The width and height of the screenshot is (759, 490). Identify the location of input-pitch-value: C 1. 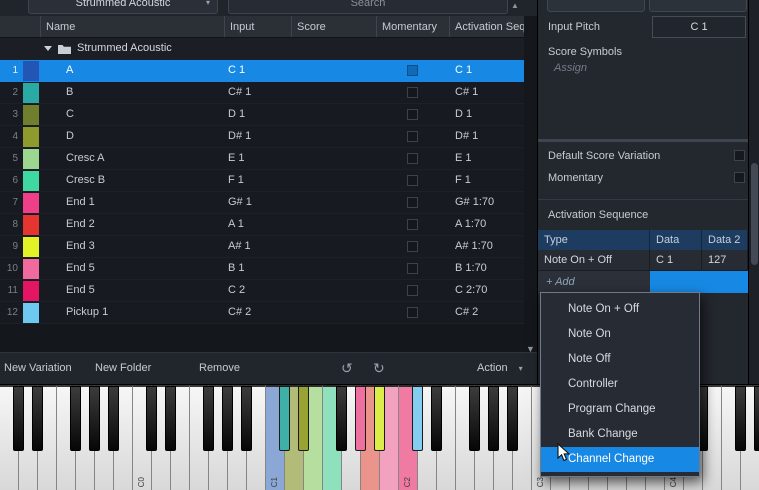
(699, 27).